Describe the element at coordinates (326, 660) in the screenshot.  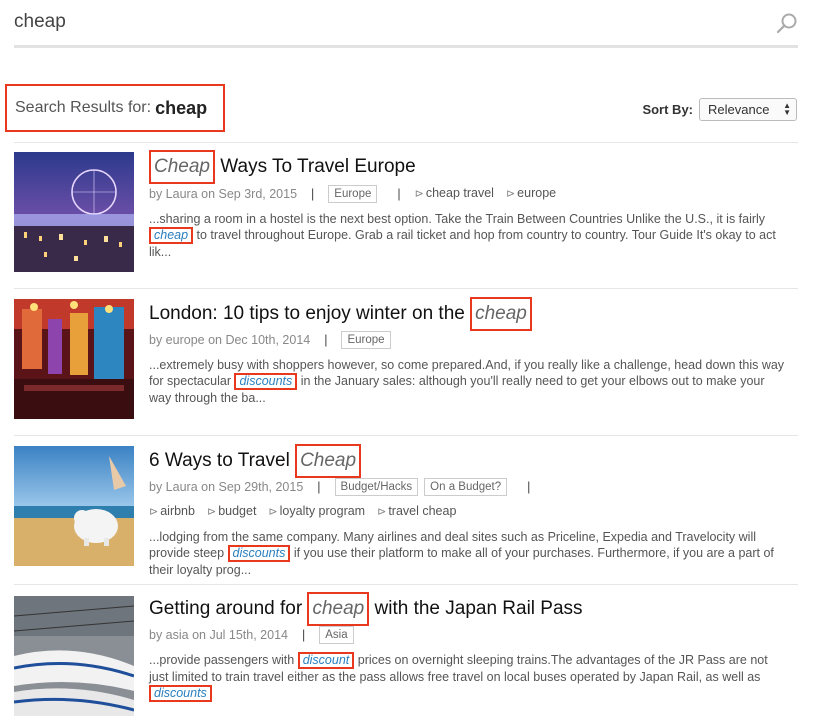
I see `highlighted-term: discount` at that location.